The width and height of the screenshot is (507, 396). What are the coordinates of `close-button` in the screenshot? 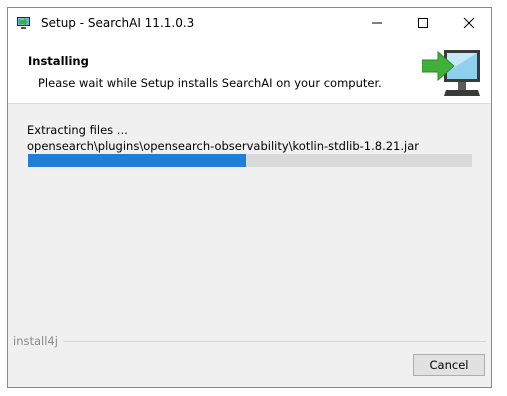 It's located at (469, 23).